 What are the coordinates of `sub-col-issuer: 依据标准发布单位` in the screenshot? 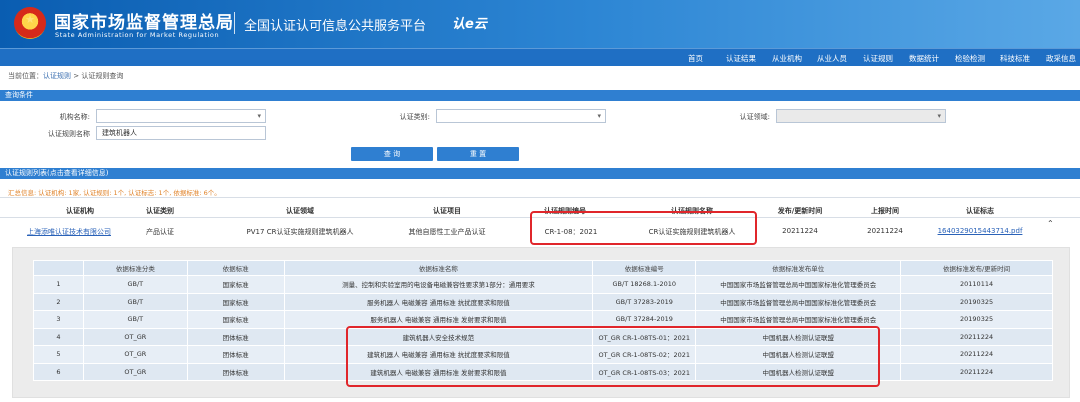 It's located at (798, 268).